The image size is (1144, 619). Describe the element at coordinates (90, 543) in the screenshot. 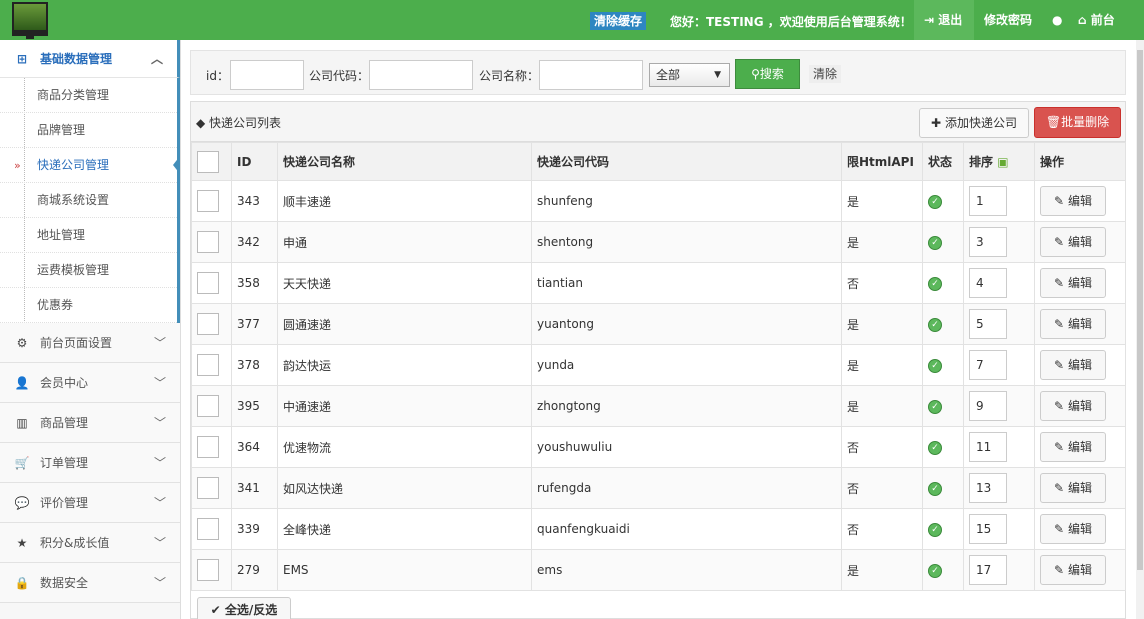

I see `sidebar-group: ★ 积分&成长值 ﹀` at that location.